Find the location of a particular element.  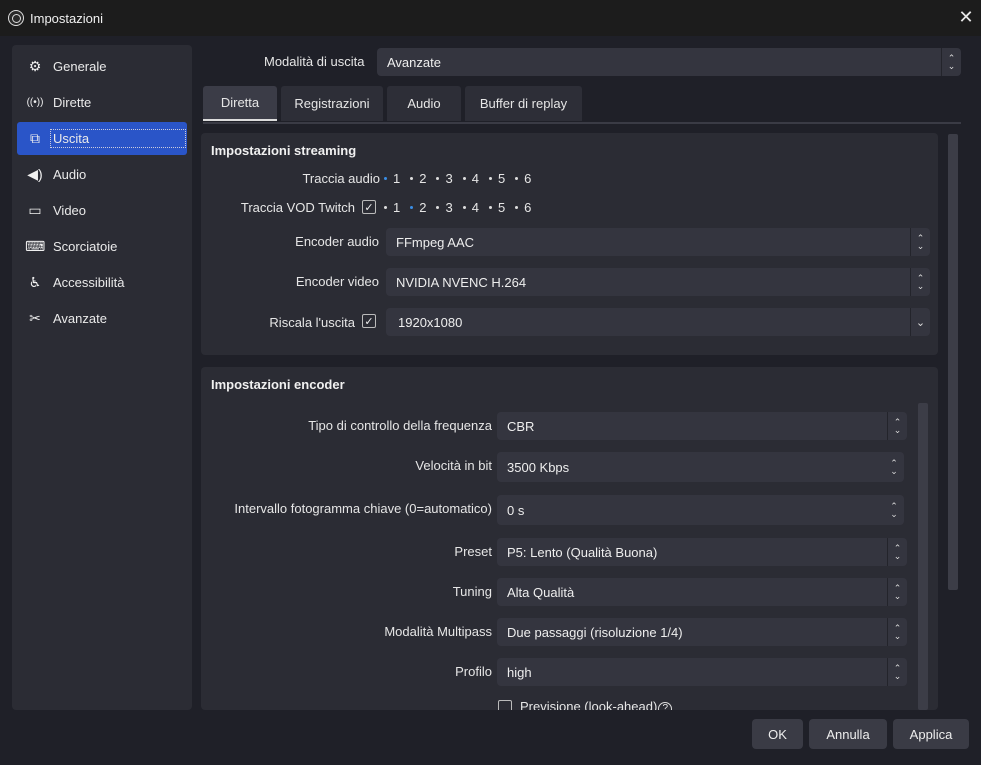

sidebar-item-label: Dirette is located at coordinates (72, 102).